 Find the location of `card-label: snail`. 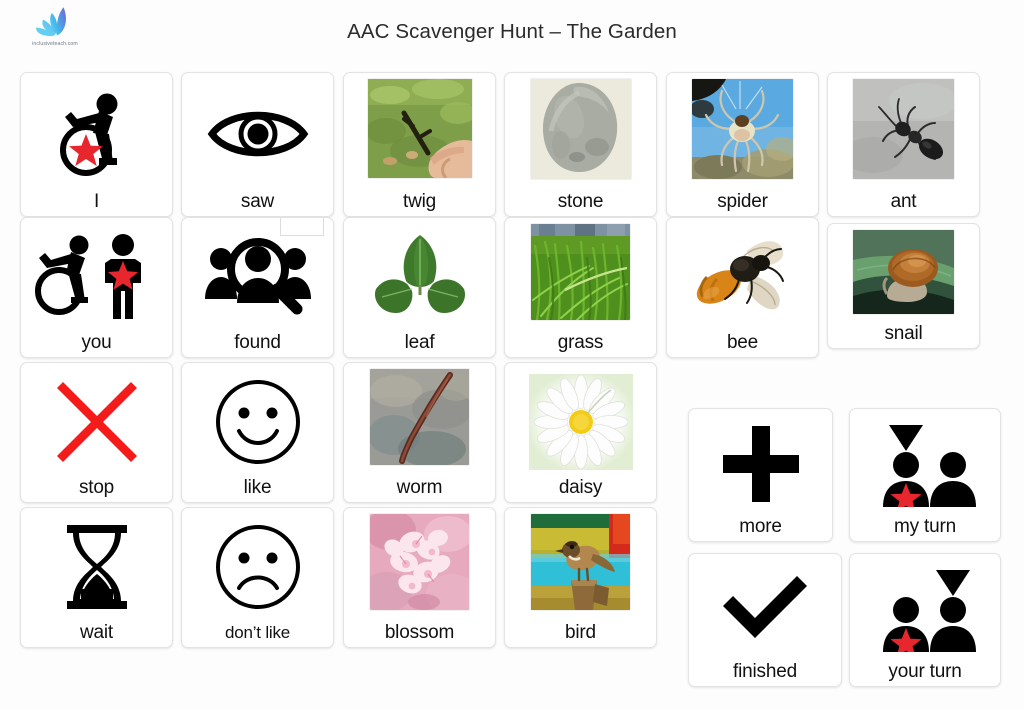

card-label: snail is located at coordinates (903, 333).